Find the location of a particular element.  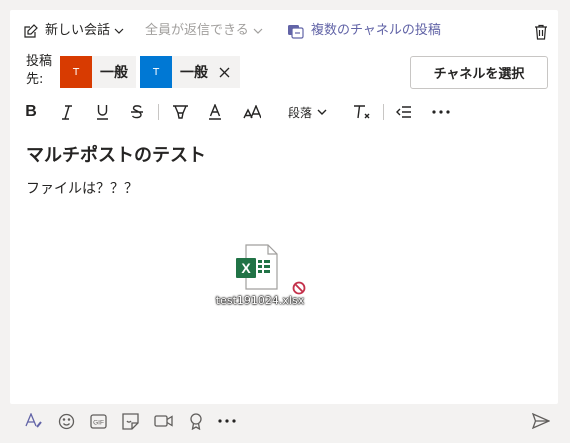

remove-channel-button is located at coordinates (224, 72).